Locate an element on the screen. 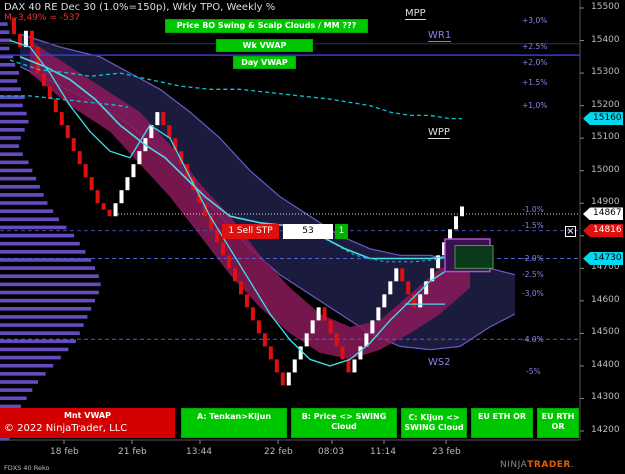 The width and height of the screenshot is (625, 474). price-bo-button: Price BO Swing & Scalp Clouds / MM ??? is located at coordinates (266, 26).